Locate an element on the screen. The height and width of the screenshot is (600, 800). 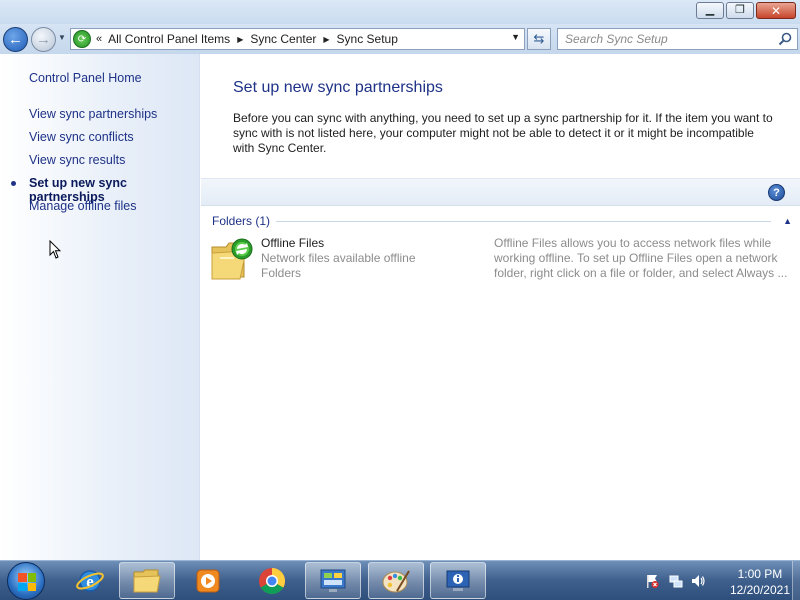
taskbar-paint is located at coordinates (396, 580).